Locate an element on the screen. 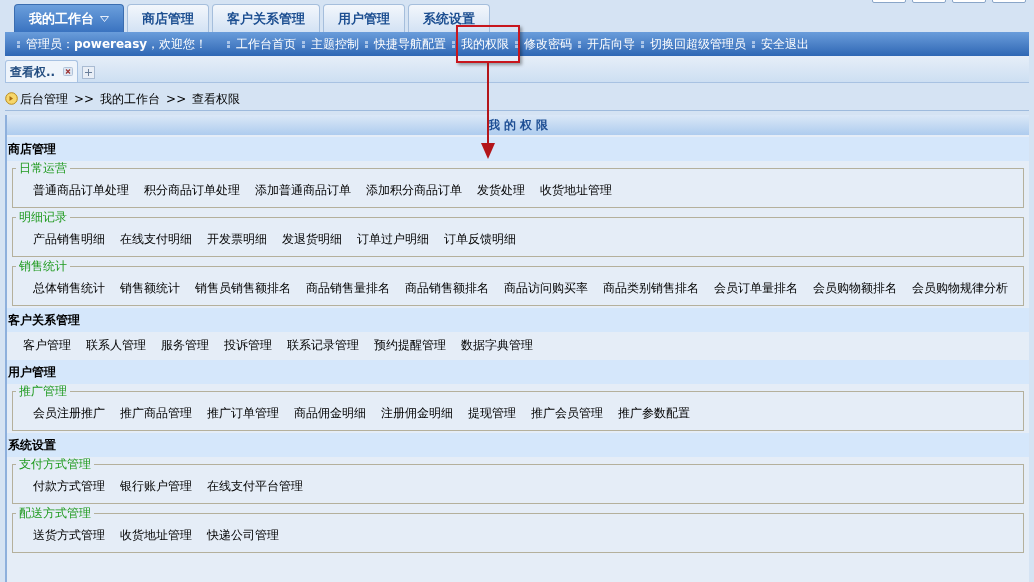  permission-link: 会员注册推广 is located at coordinates (69, 413).